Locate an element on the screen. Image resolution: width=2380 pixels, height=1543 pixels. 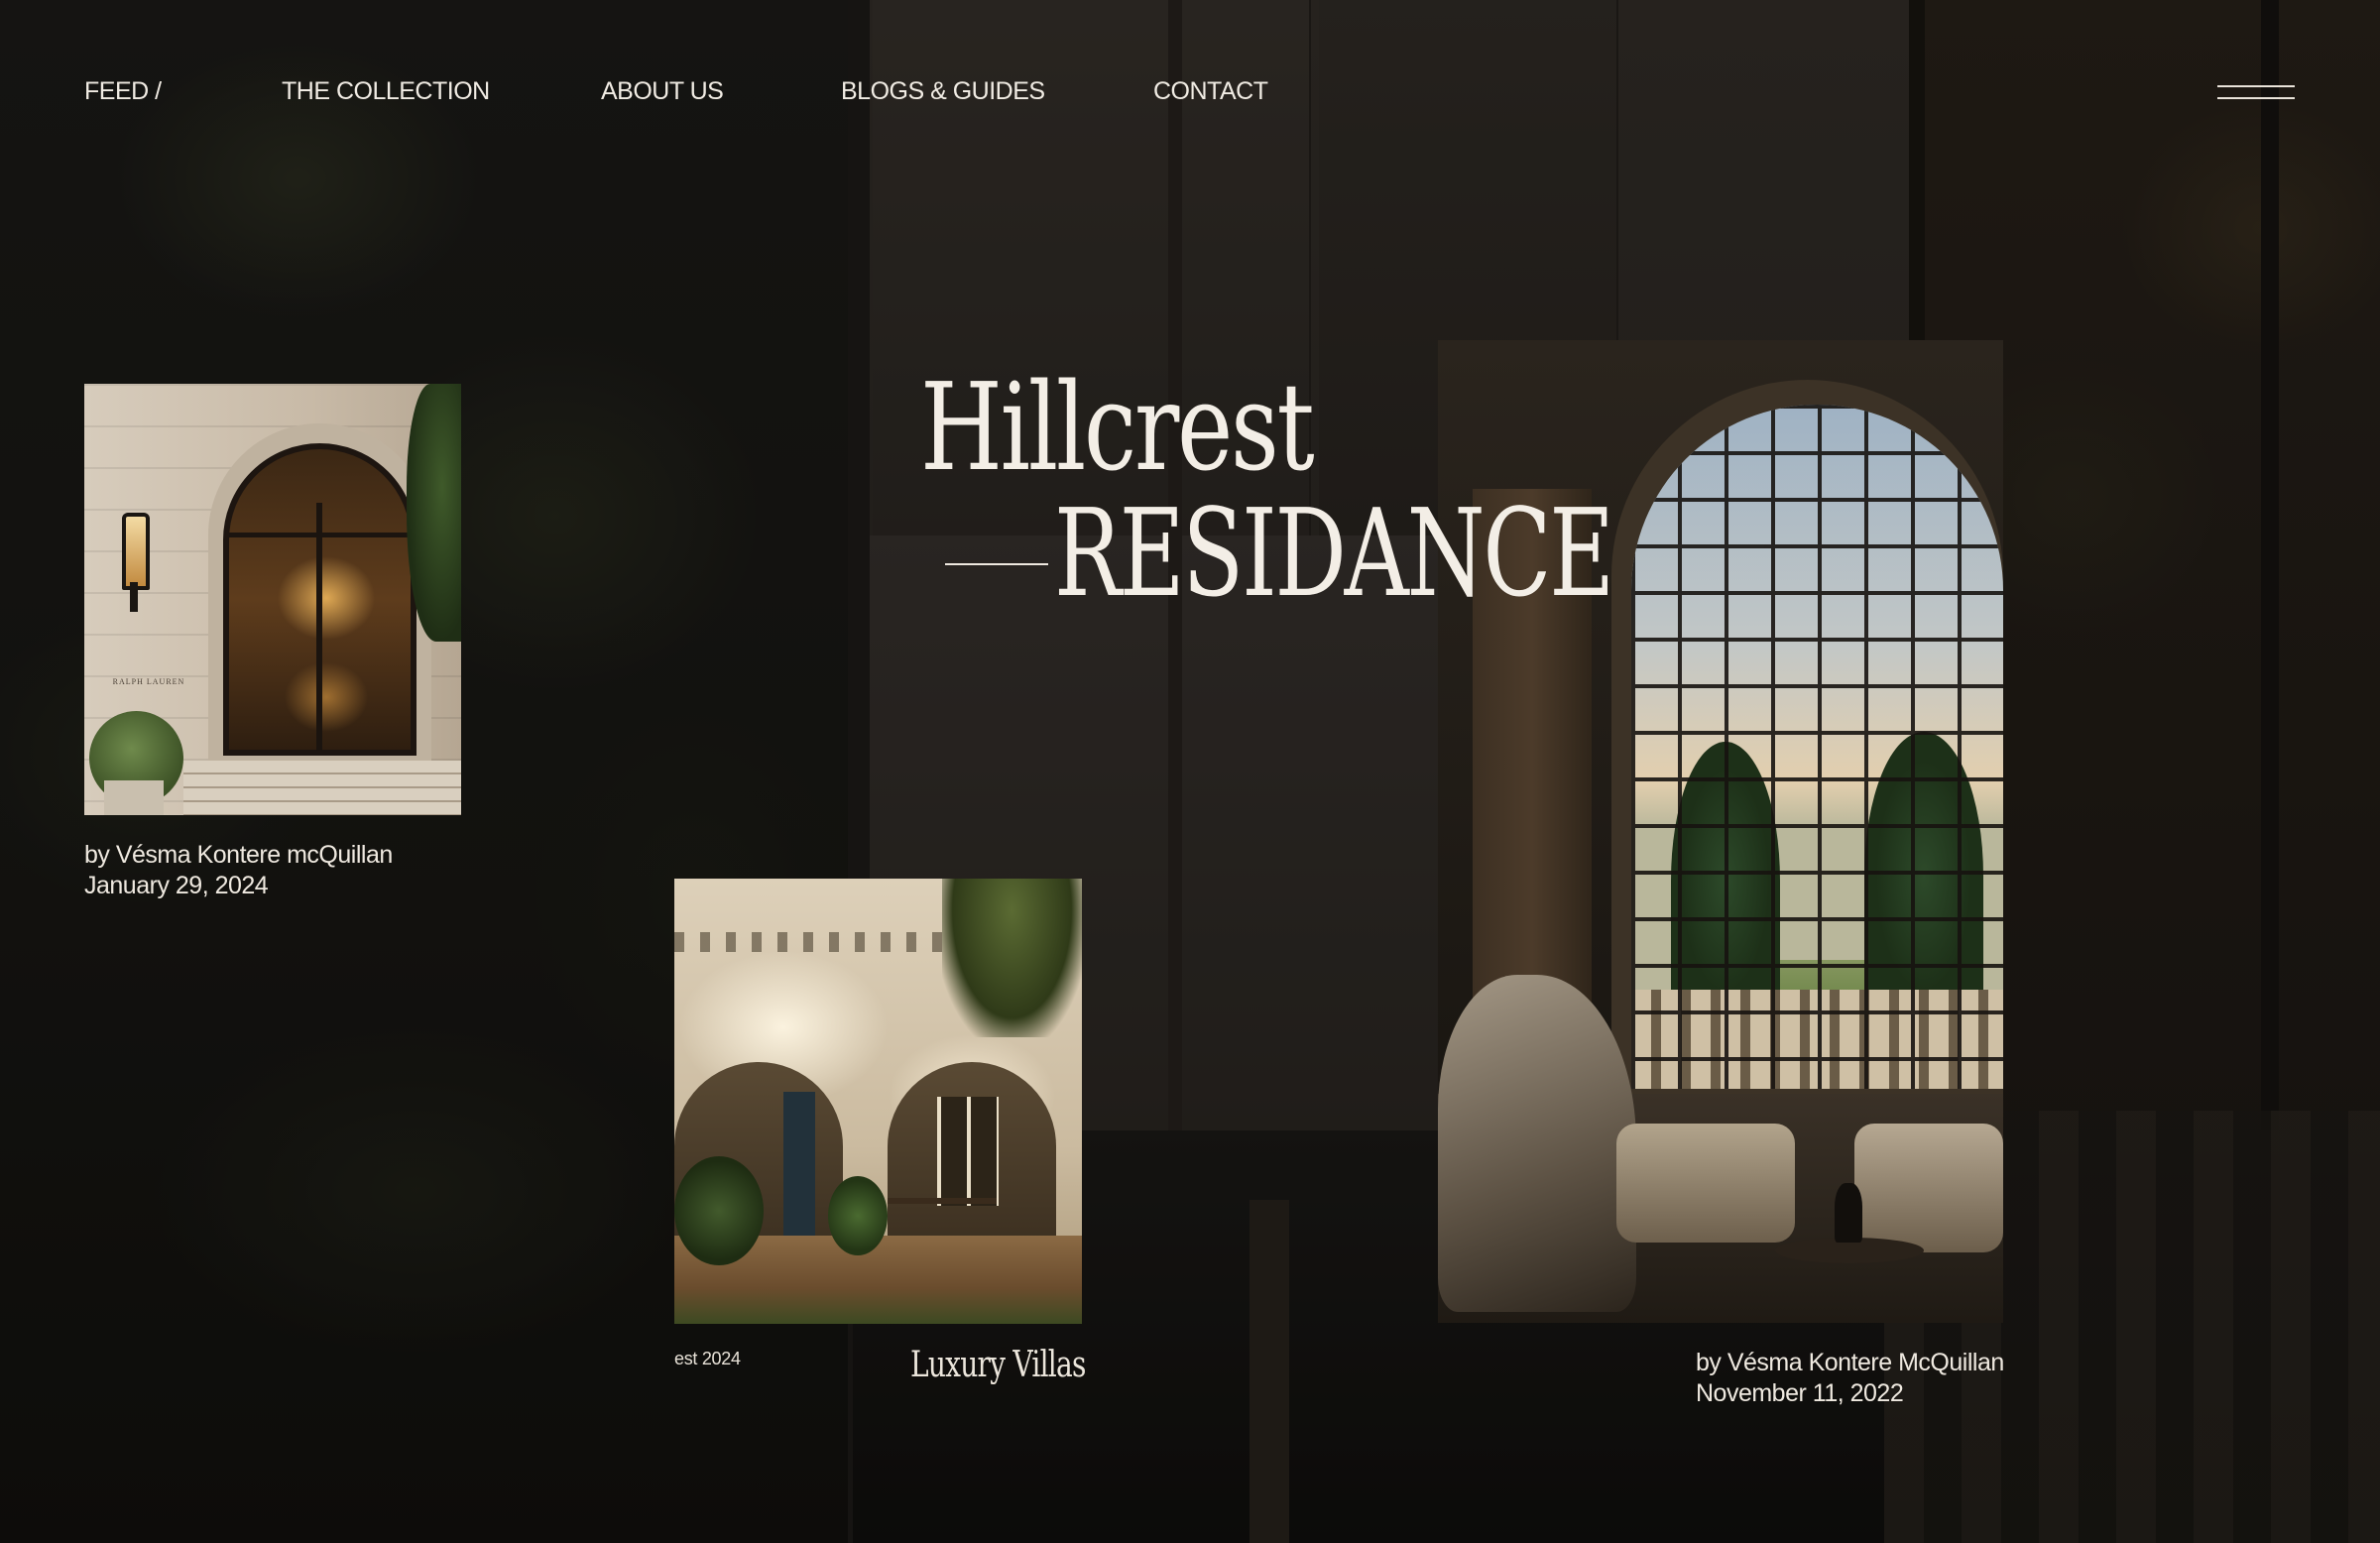
nav-about-us: ABOUT US is located at coordinates (662, 91).